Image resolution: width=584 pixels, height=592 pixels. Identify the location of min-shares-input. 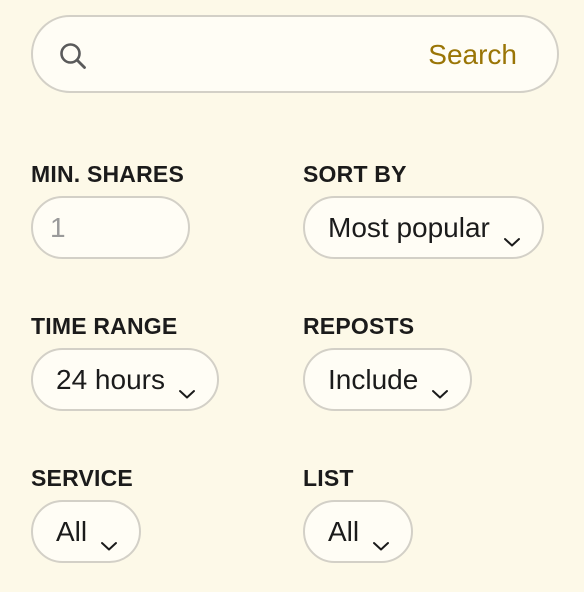
(110, 227).